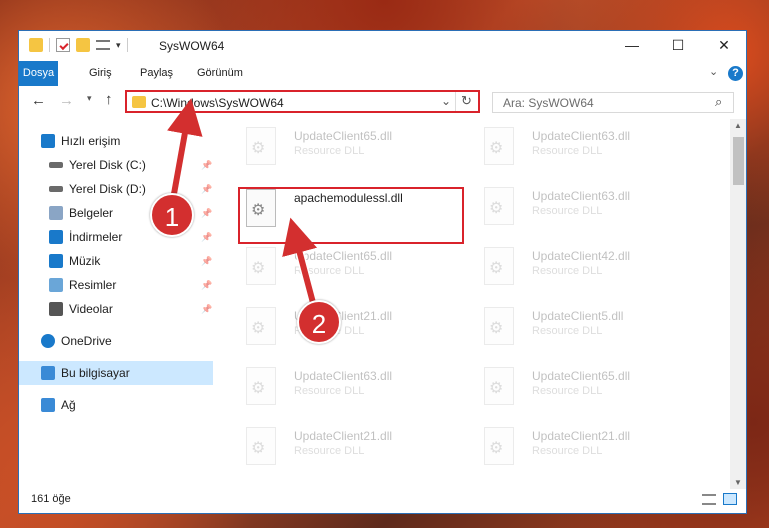  I want to click on file-name: UpdateClient21.dll, so click(343, 436).